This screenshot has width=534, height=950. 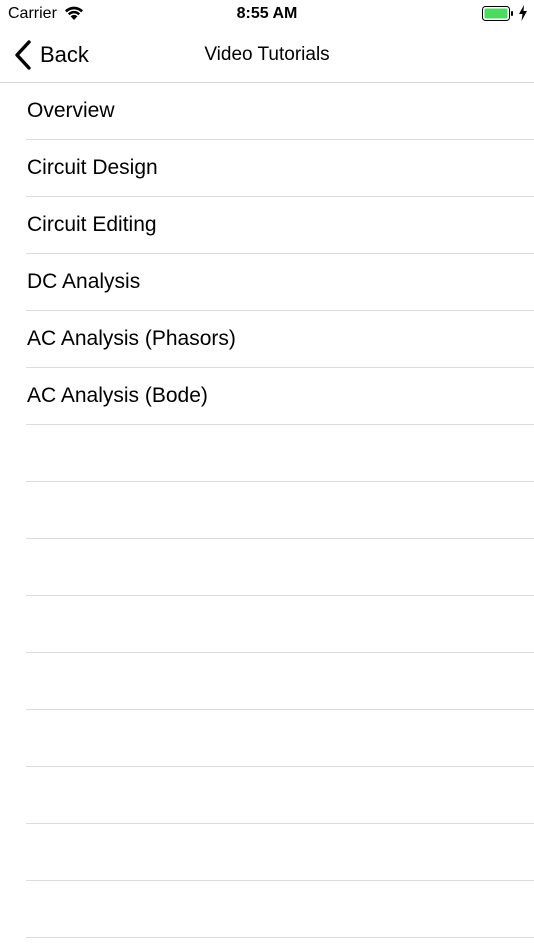 What do you see at coordinates (92, 224) in the screenshot?
I see `list-item-label: Circuit Editing` at bounding box center [92, 224].